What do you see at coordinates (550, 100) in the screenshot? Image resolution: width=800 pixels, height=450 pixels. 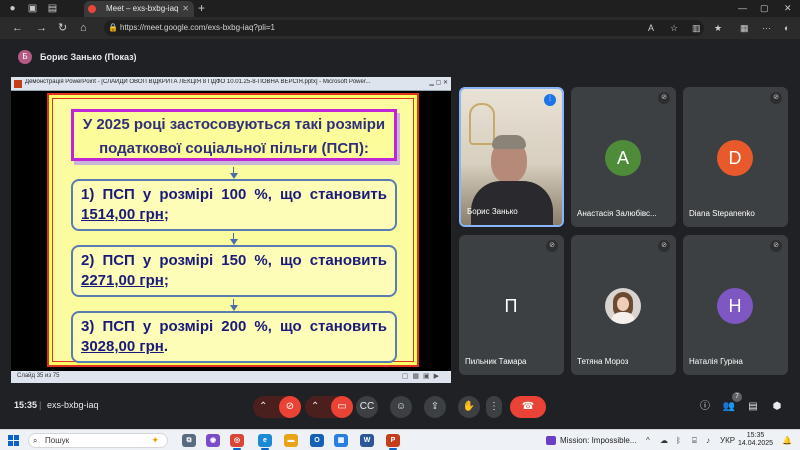 I see `speaking-indicator-icon: ⁞` at bounding box center [550, 100].